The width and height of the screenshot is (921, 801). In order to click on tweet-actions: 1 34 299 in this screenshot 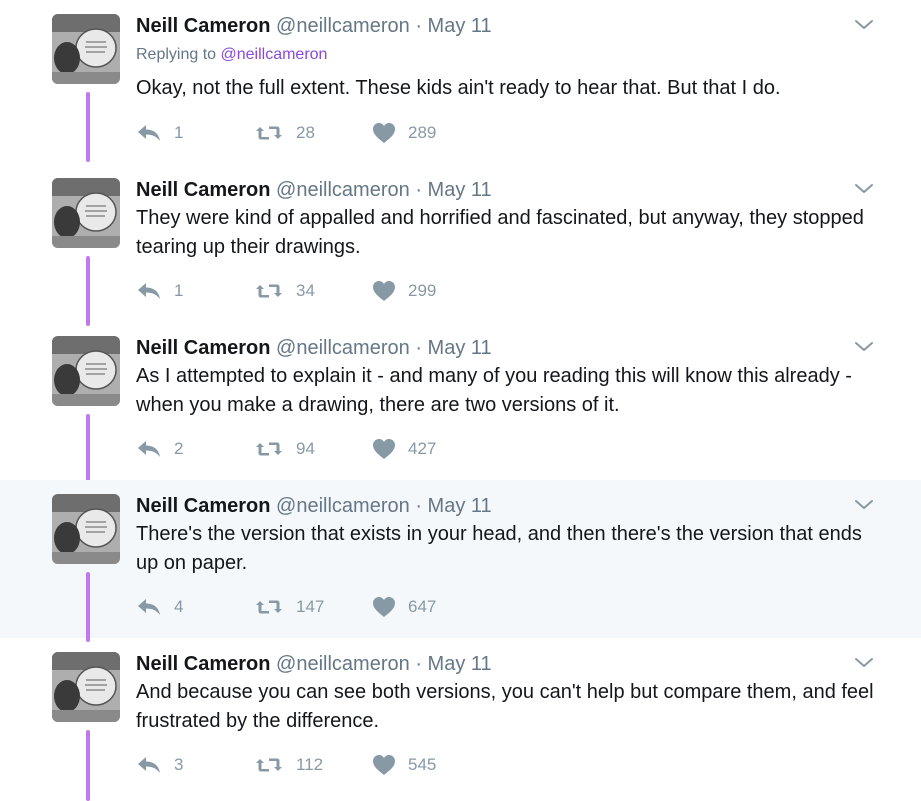, I will do `click(346, 291)`.